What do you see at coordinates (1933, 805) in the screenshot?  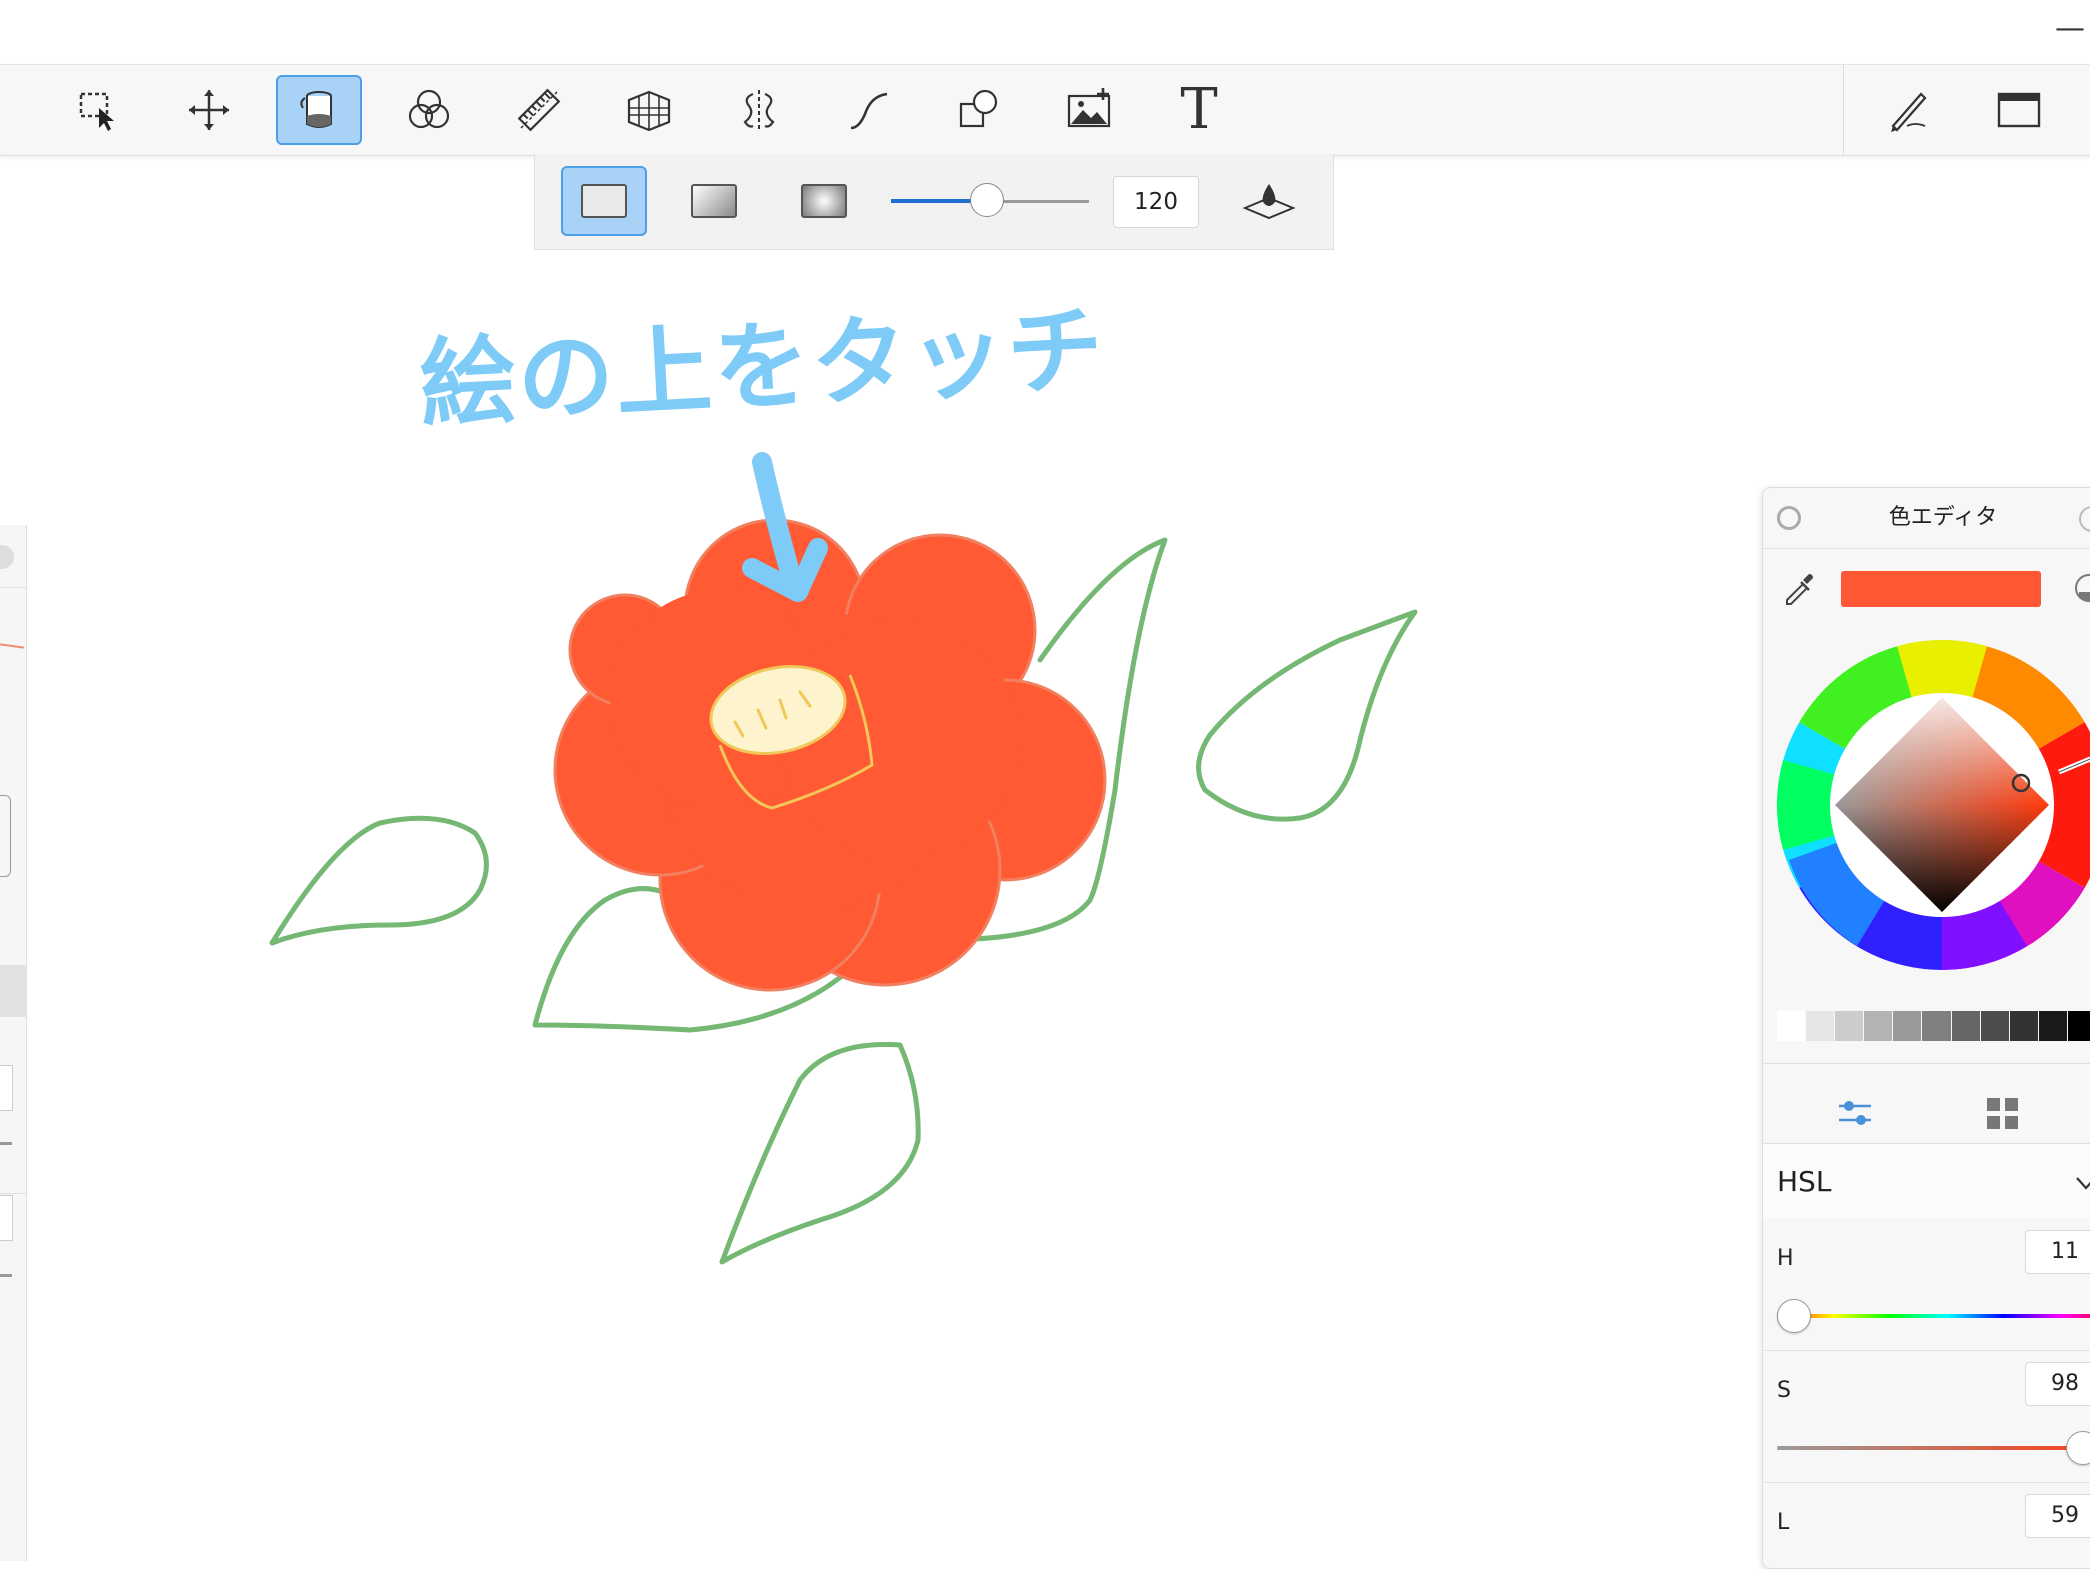 I see `color-wheel` at bounding box center [1933, 805].